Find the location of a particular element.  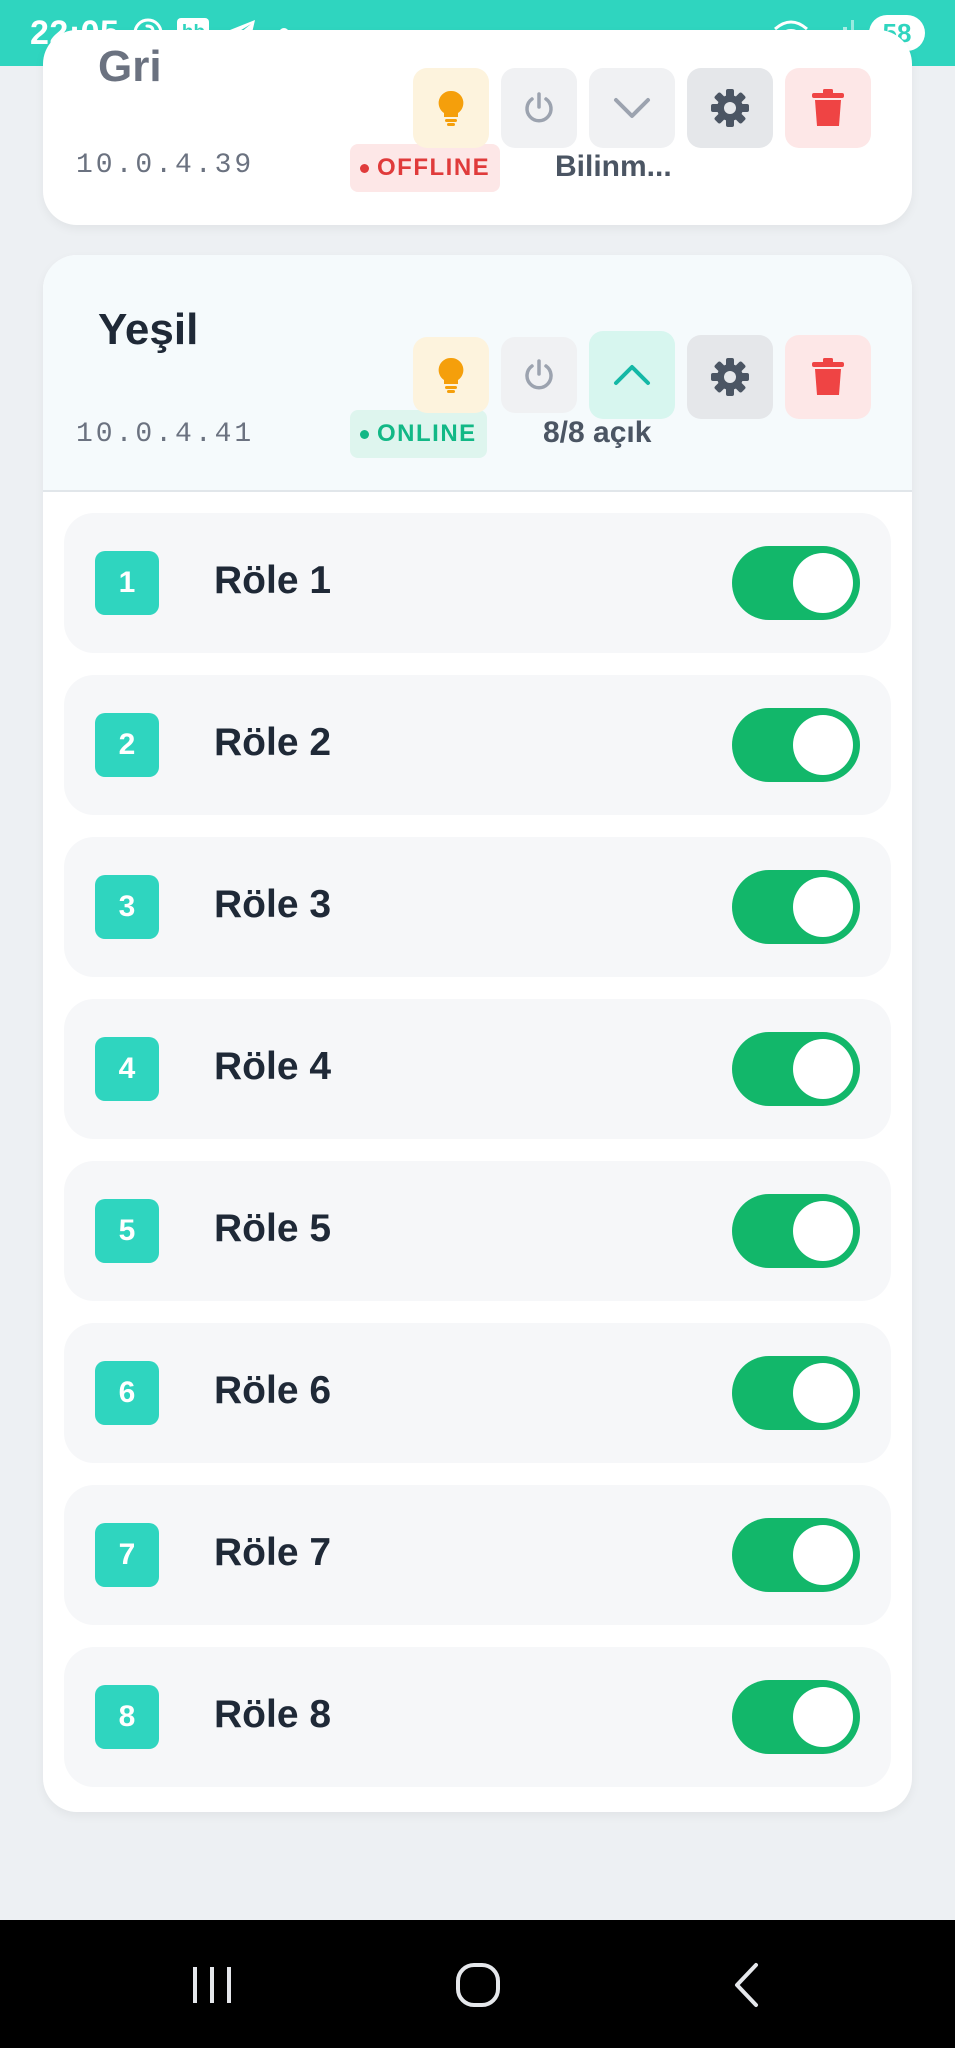

home-icon is located at coordinates (478, 1985).